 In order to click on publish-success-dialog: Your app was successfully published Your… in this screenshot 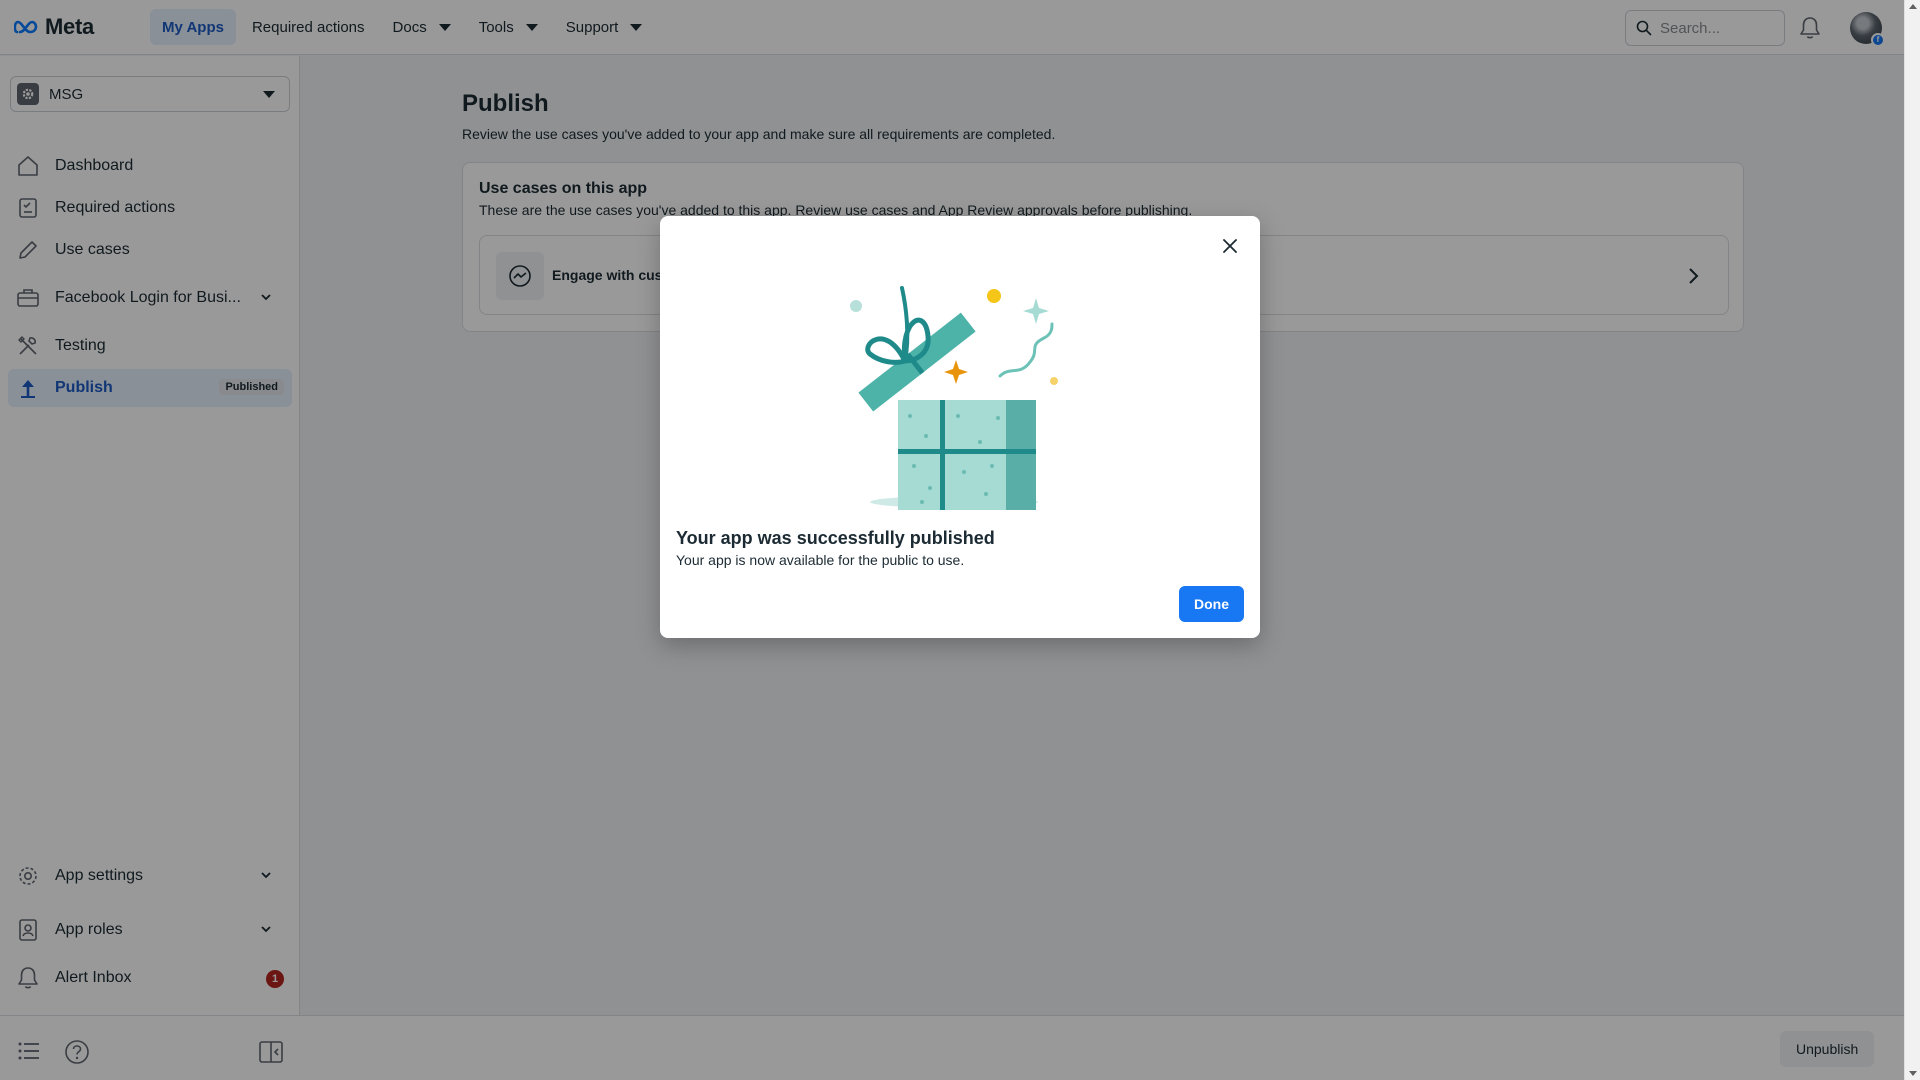, I will do `click(960, 427)`.